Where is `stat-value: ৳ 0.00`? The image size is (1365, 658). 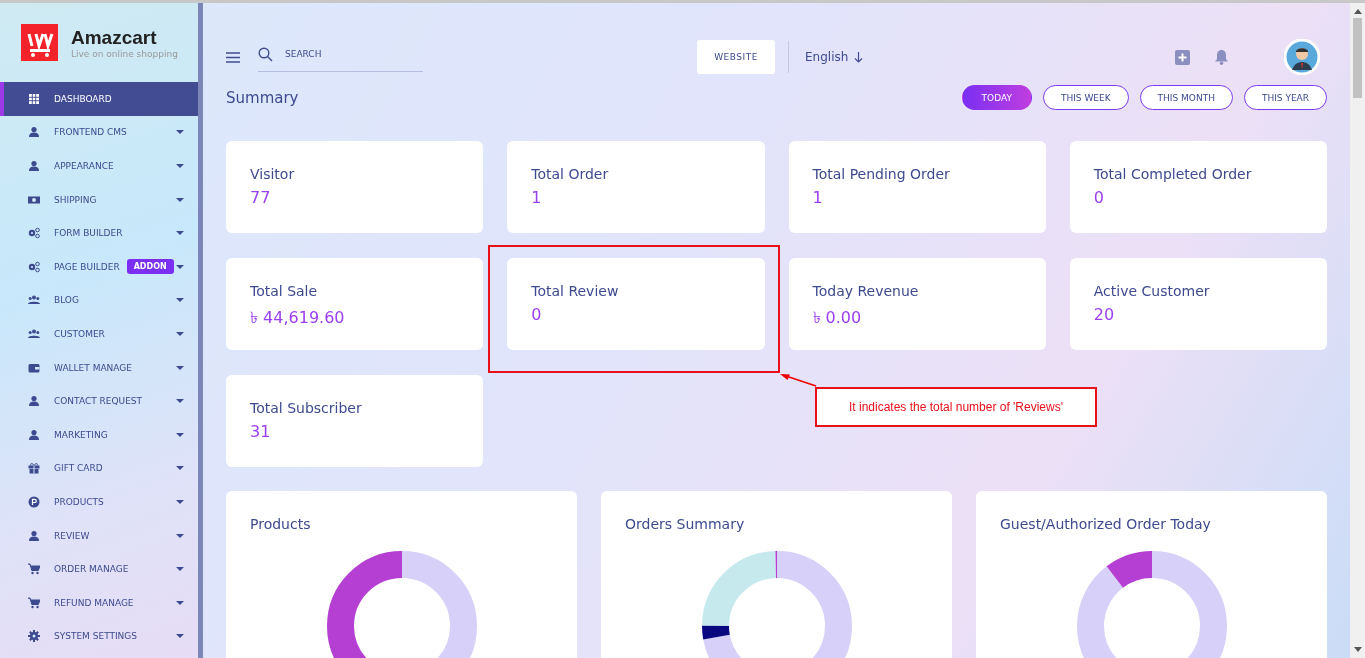 stat-value: ৳ 0.00 is located at coordinates (837, 318).